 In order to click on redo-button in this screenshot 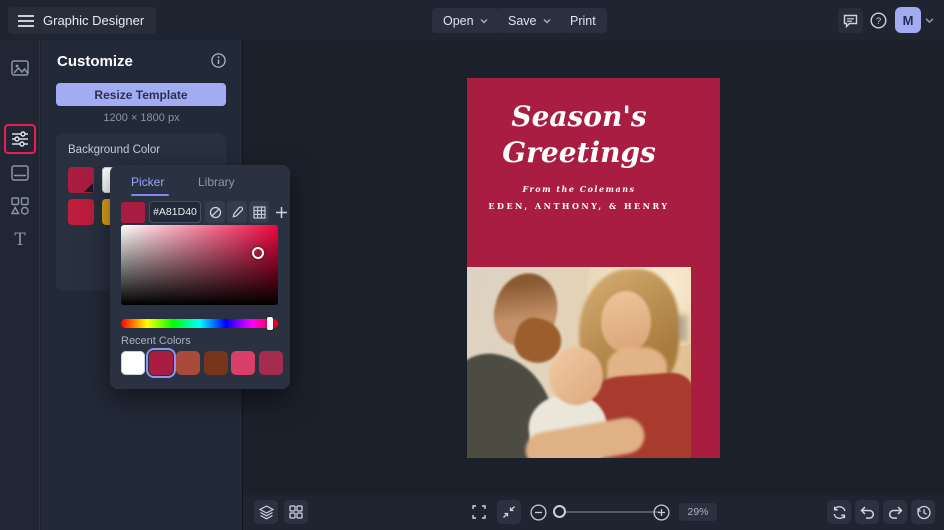, I will do `click(895, 512)`.